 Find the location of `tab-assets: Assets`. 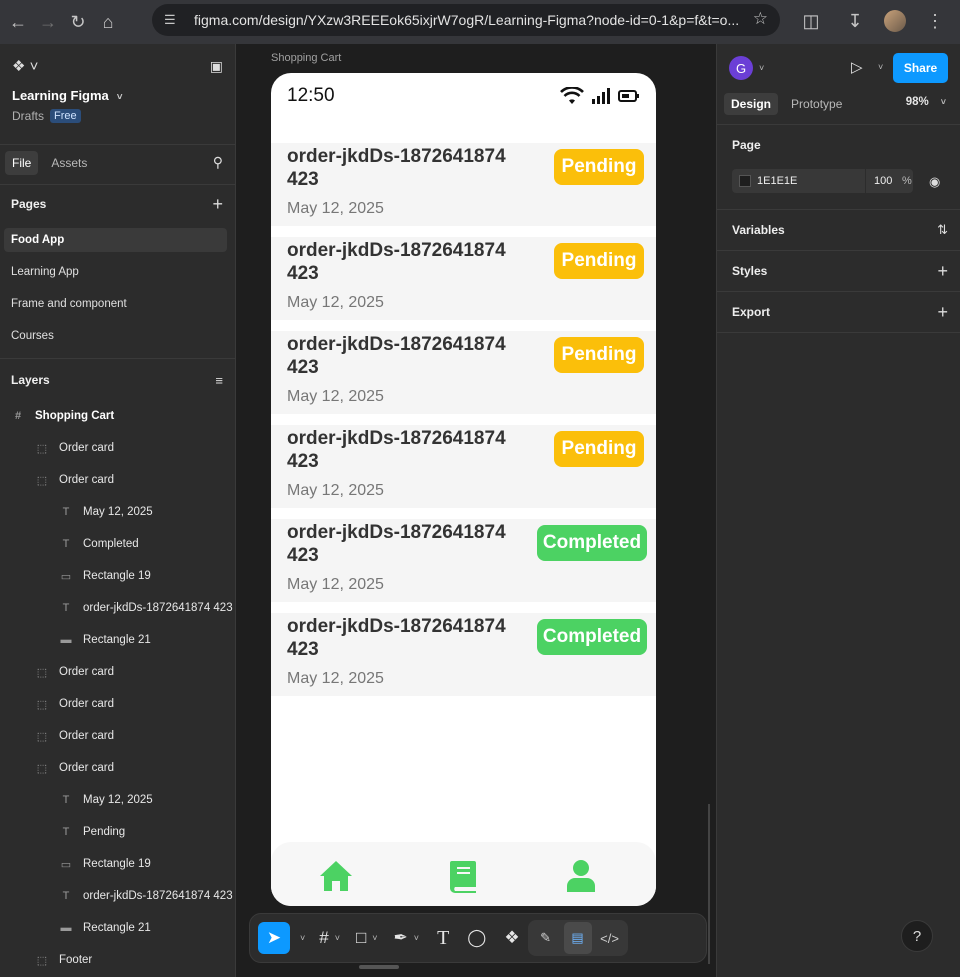

tab-assets: Assets is located at coordinates (69, 163).